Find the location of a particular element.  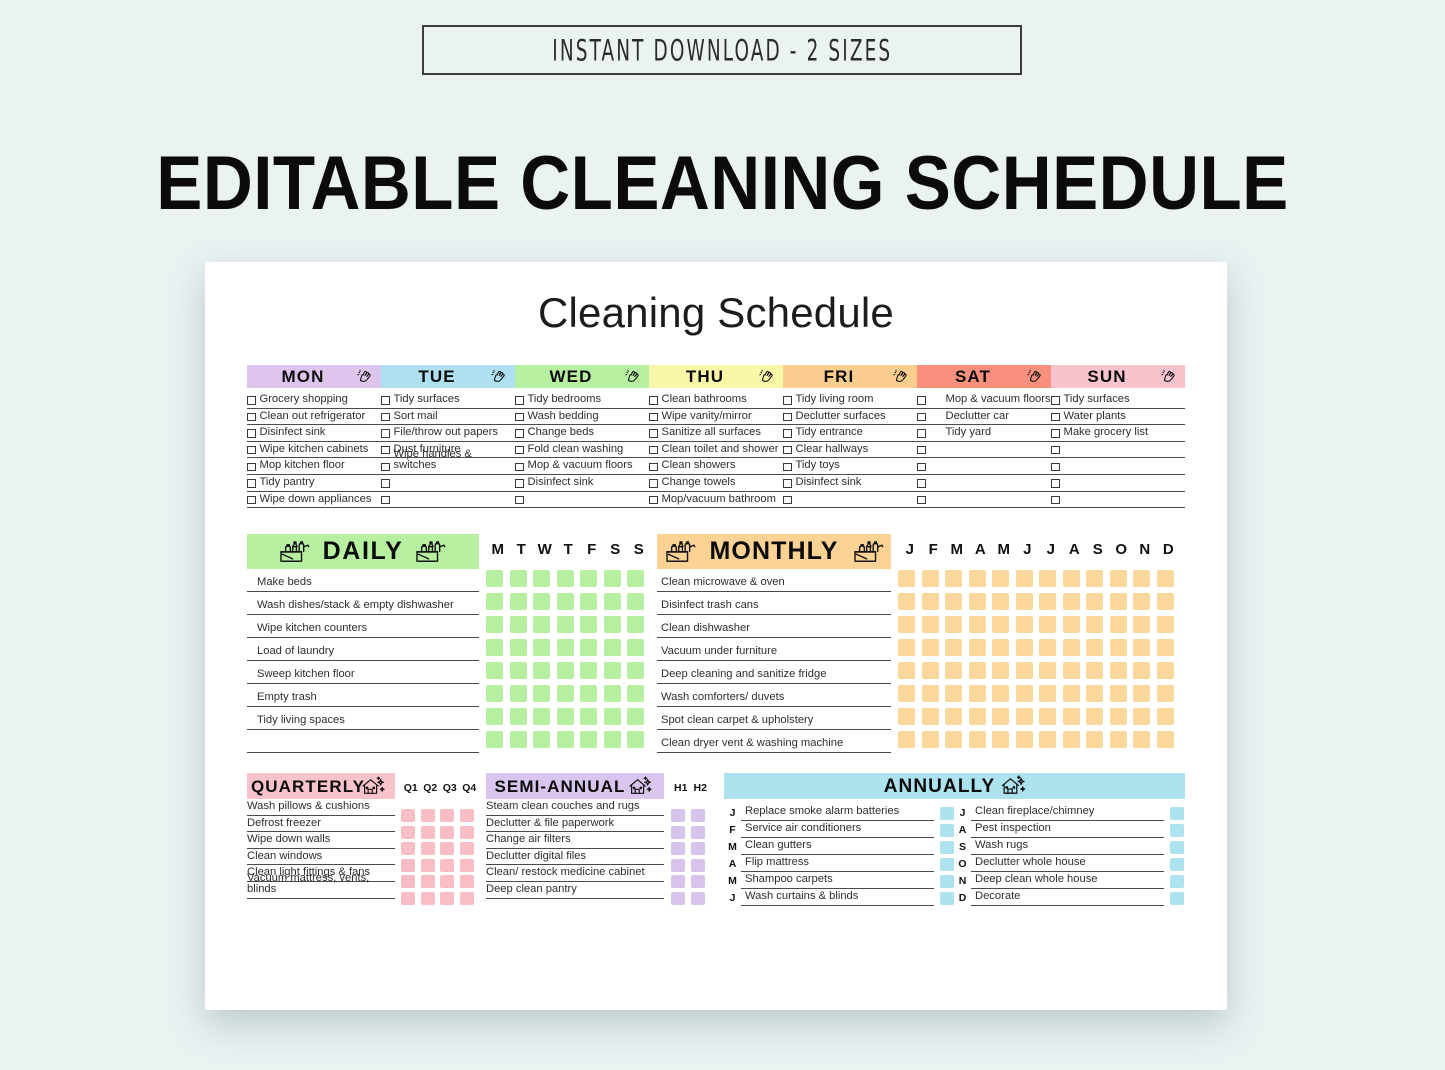

day-task-row: Sort mail is located at coordinates (448, 417).